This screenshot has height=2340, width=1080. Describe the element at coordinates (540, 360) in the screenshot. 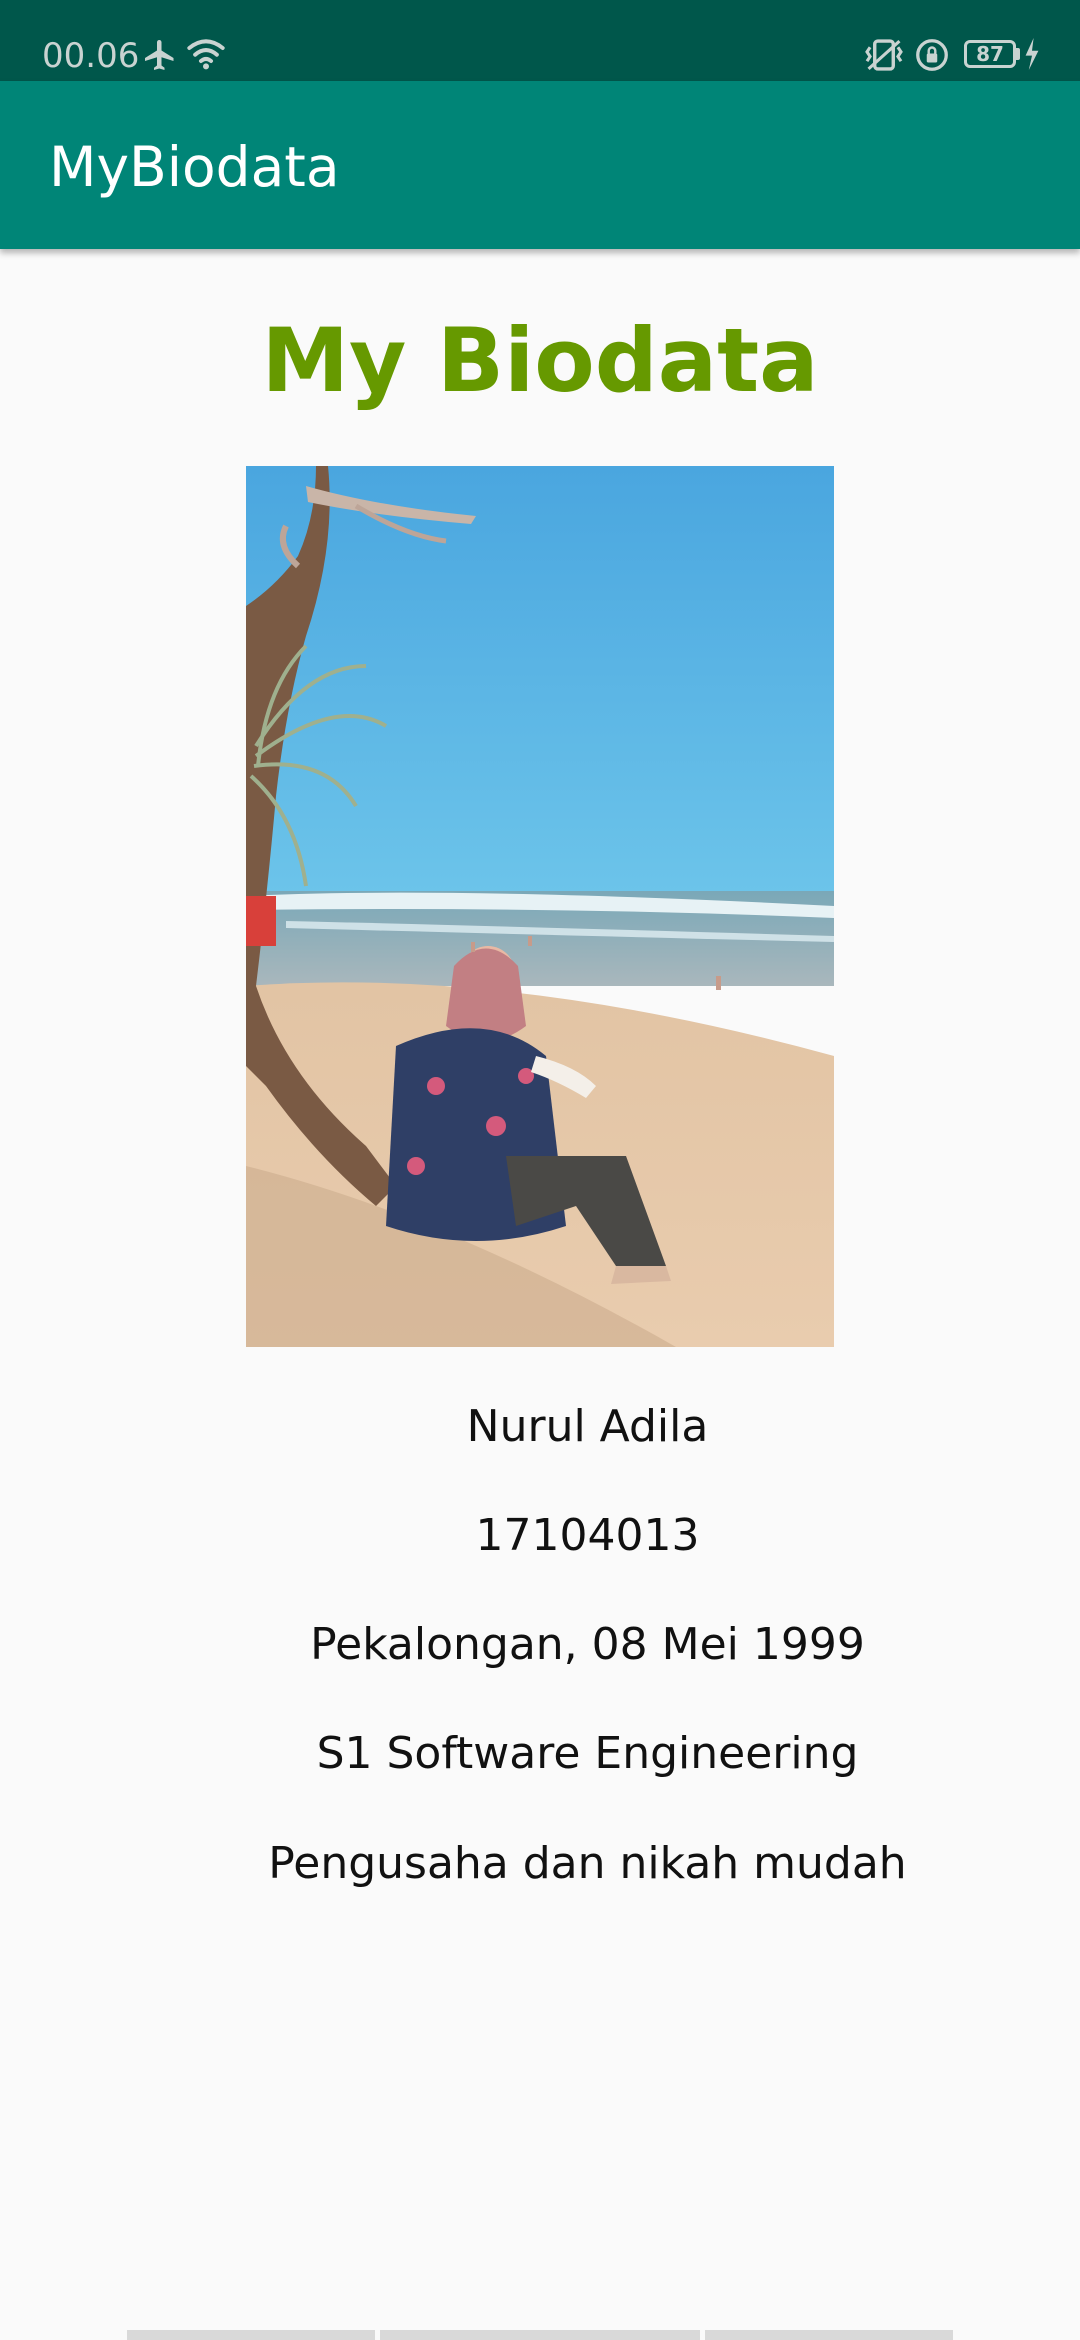

I see `page-heading: My Biodata` at that location.